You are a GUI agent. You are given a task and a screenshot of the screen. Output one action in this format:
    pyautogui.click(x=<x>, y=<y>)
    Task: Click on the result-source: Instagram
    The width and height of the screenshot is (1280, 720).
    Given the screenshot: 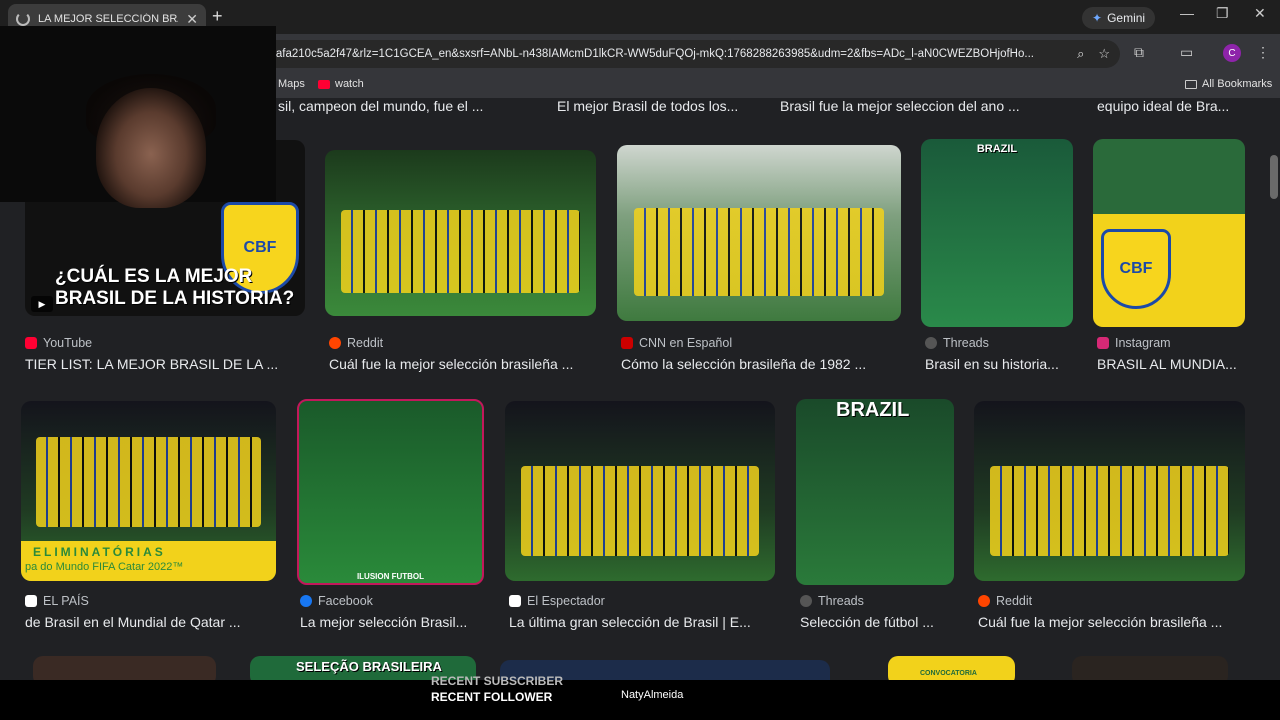 What is the action you would take?
    pyautogui.click(x=1134, y=343)
    